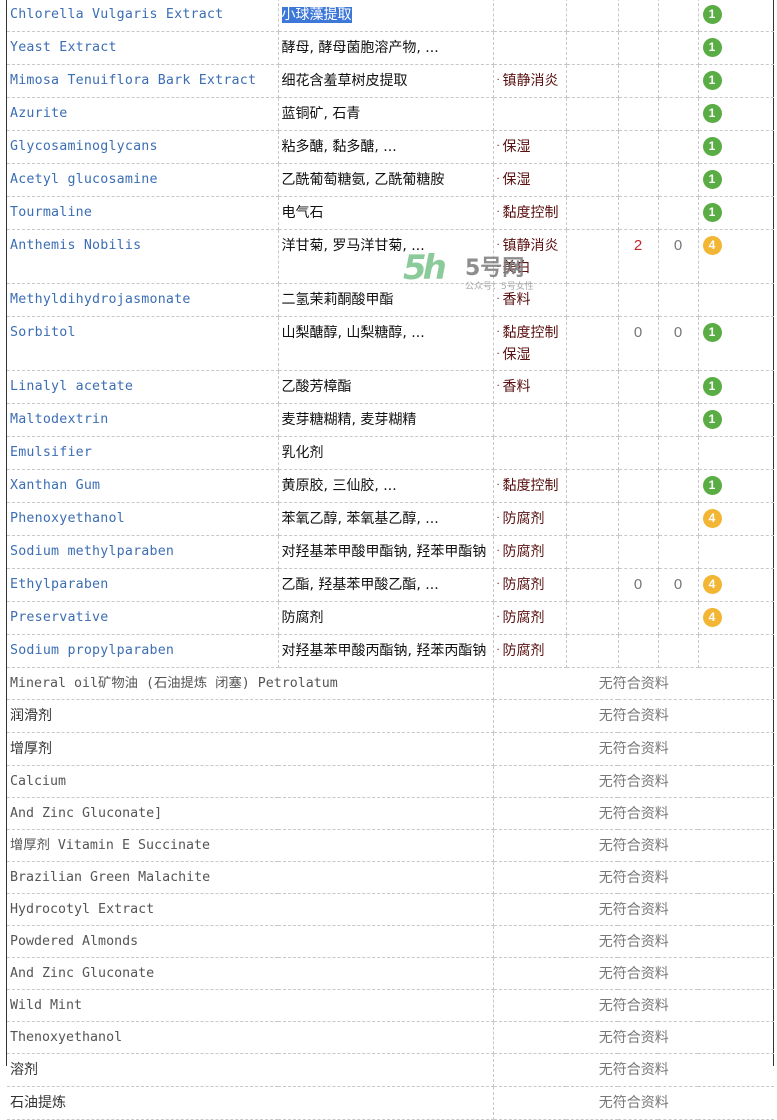 The image size is (777, 1120). I want to click on chinese-name-cell: 乙酰葡萄糖氨, 乙酰葡糖胺, so click(385, 180).